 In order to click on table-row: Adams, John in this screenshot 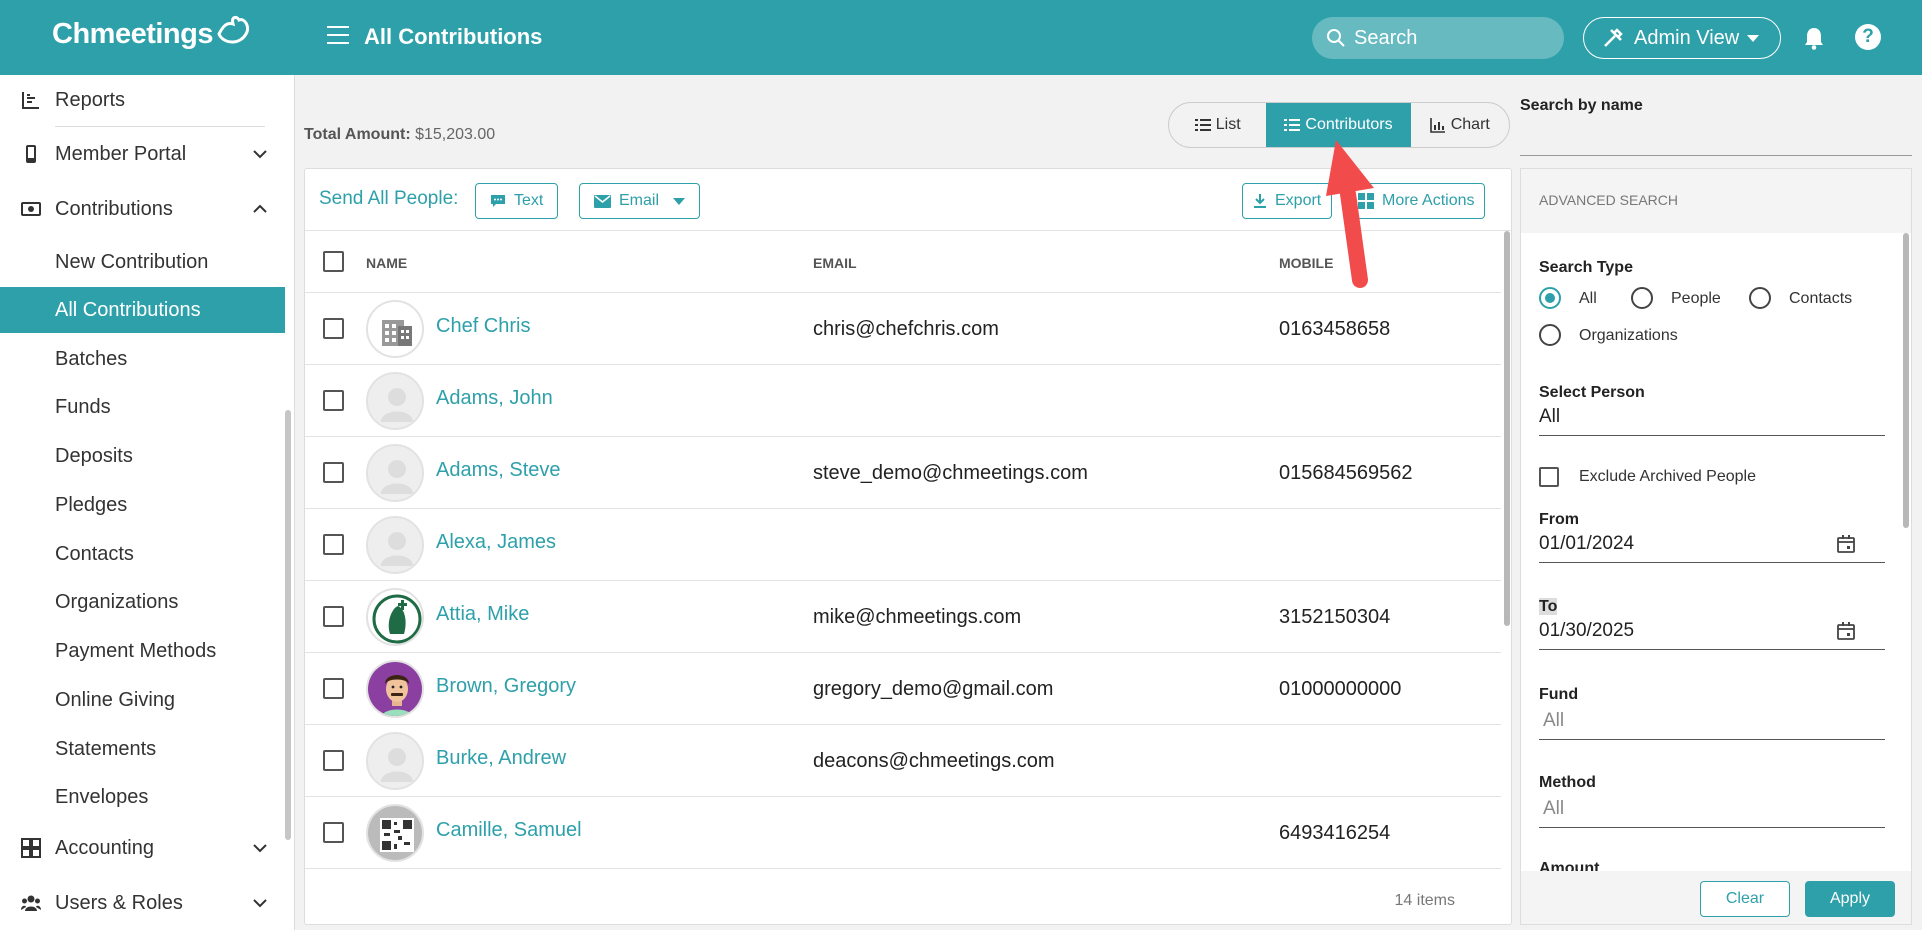, I will do `click(903, 401)`.